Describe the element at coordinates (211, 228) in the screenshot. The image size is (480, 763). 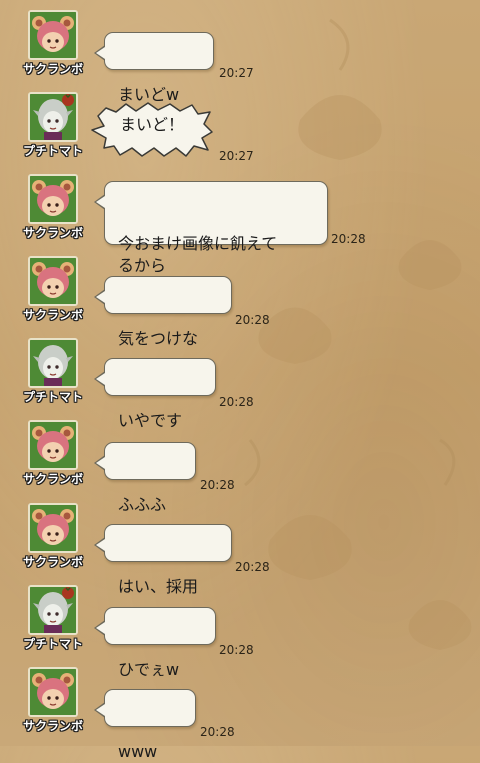
I see `message-bubble: 今おまけ画像に飢えて るから` at that location.